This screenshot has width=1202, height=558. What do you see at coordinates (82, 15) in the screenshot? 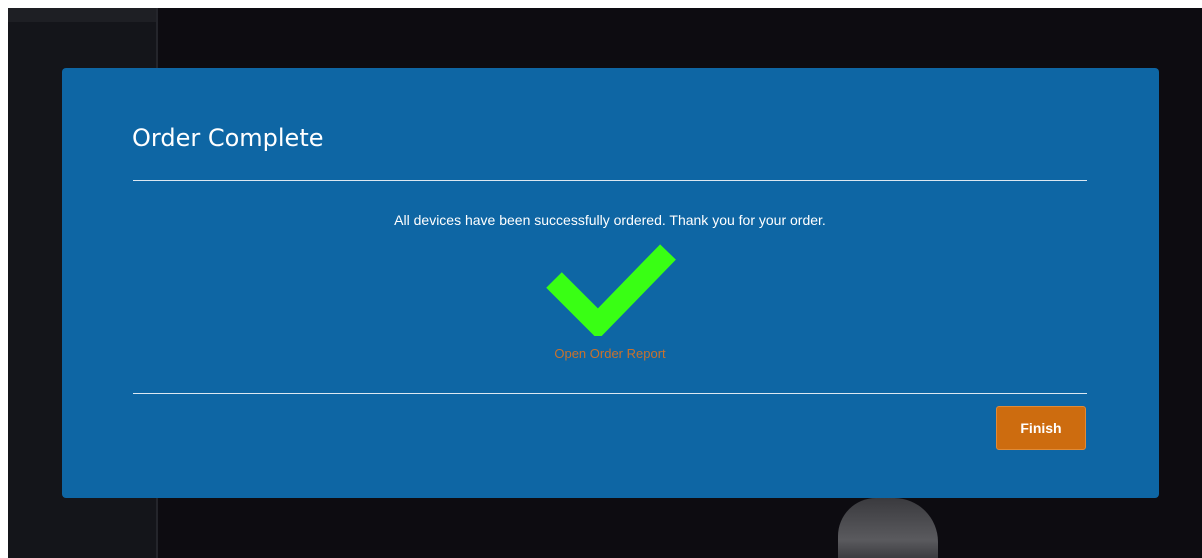
I see `side-panel-header` at bounding box center [82, 15].